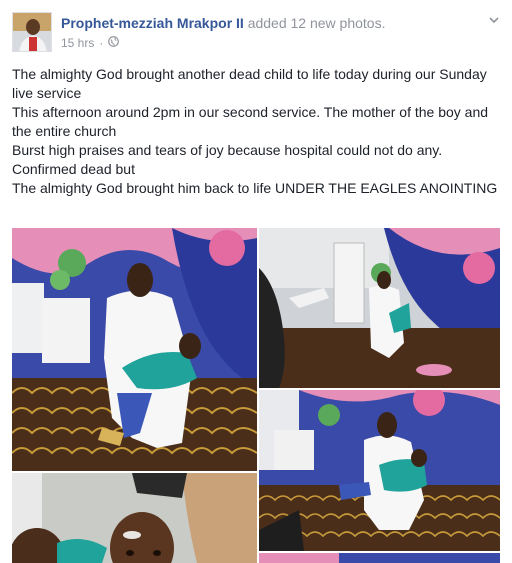 Image resolution: width=512 pixels, height=563 pixels. I want to click on avatar-image, so click(32, 32).